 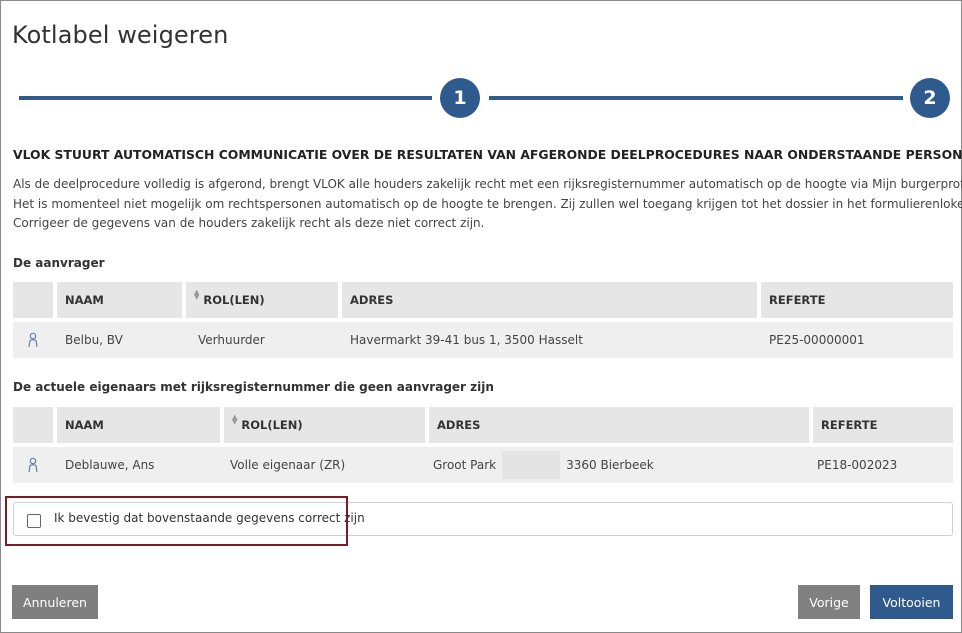 I want to click on owner-reference: PE18-002023, so click(x=857, y=465).